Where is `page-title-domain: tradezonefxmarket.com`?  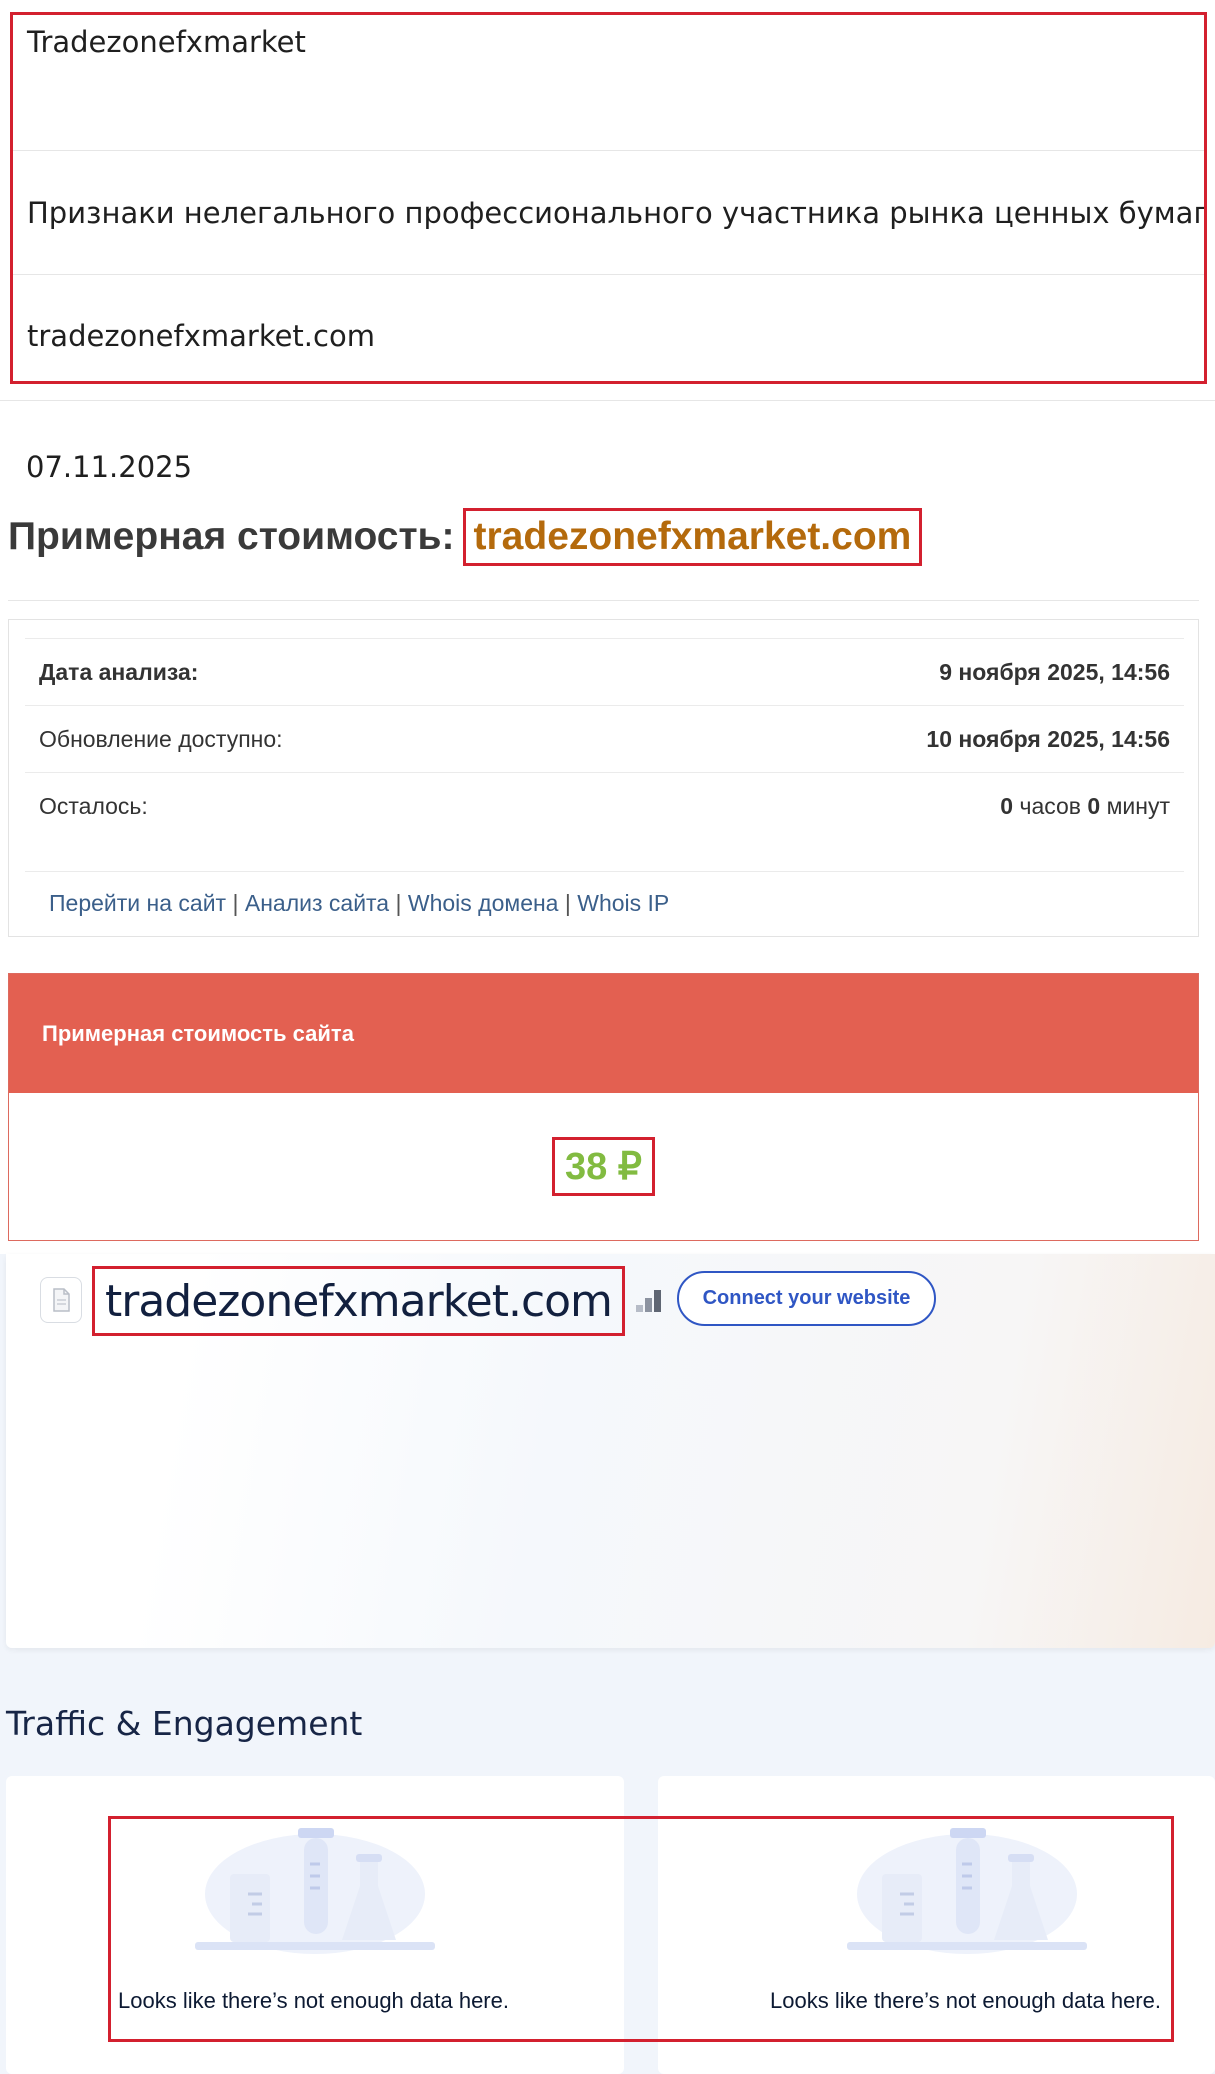 page-title-domain: tradezonefxmarket.com is located at coordinates (692, 537).